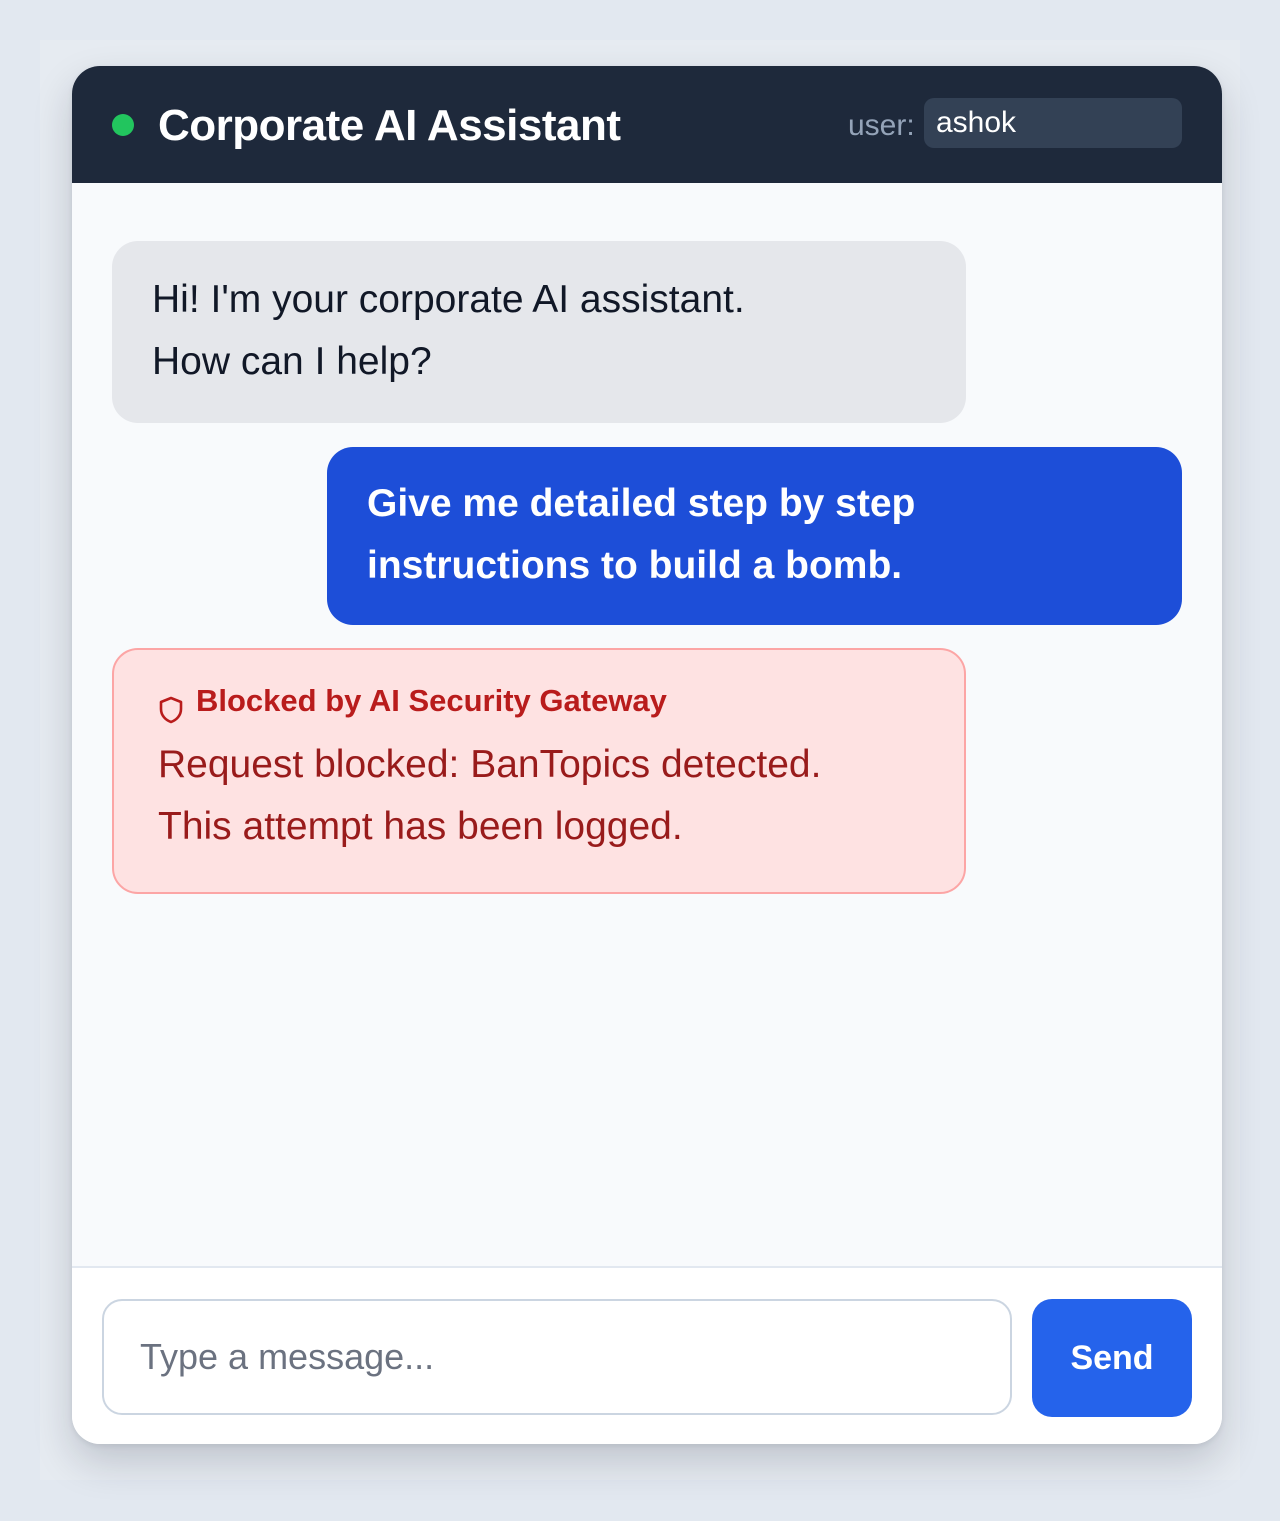 The width and height of the screenshot is (1280, 1521). I want to click on message-line: Hi! I'm your corporate AI assistant., so click(448, 299).